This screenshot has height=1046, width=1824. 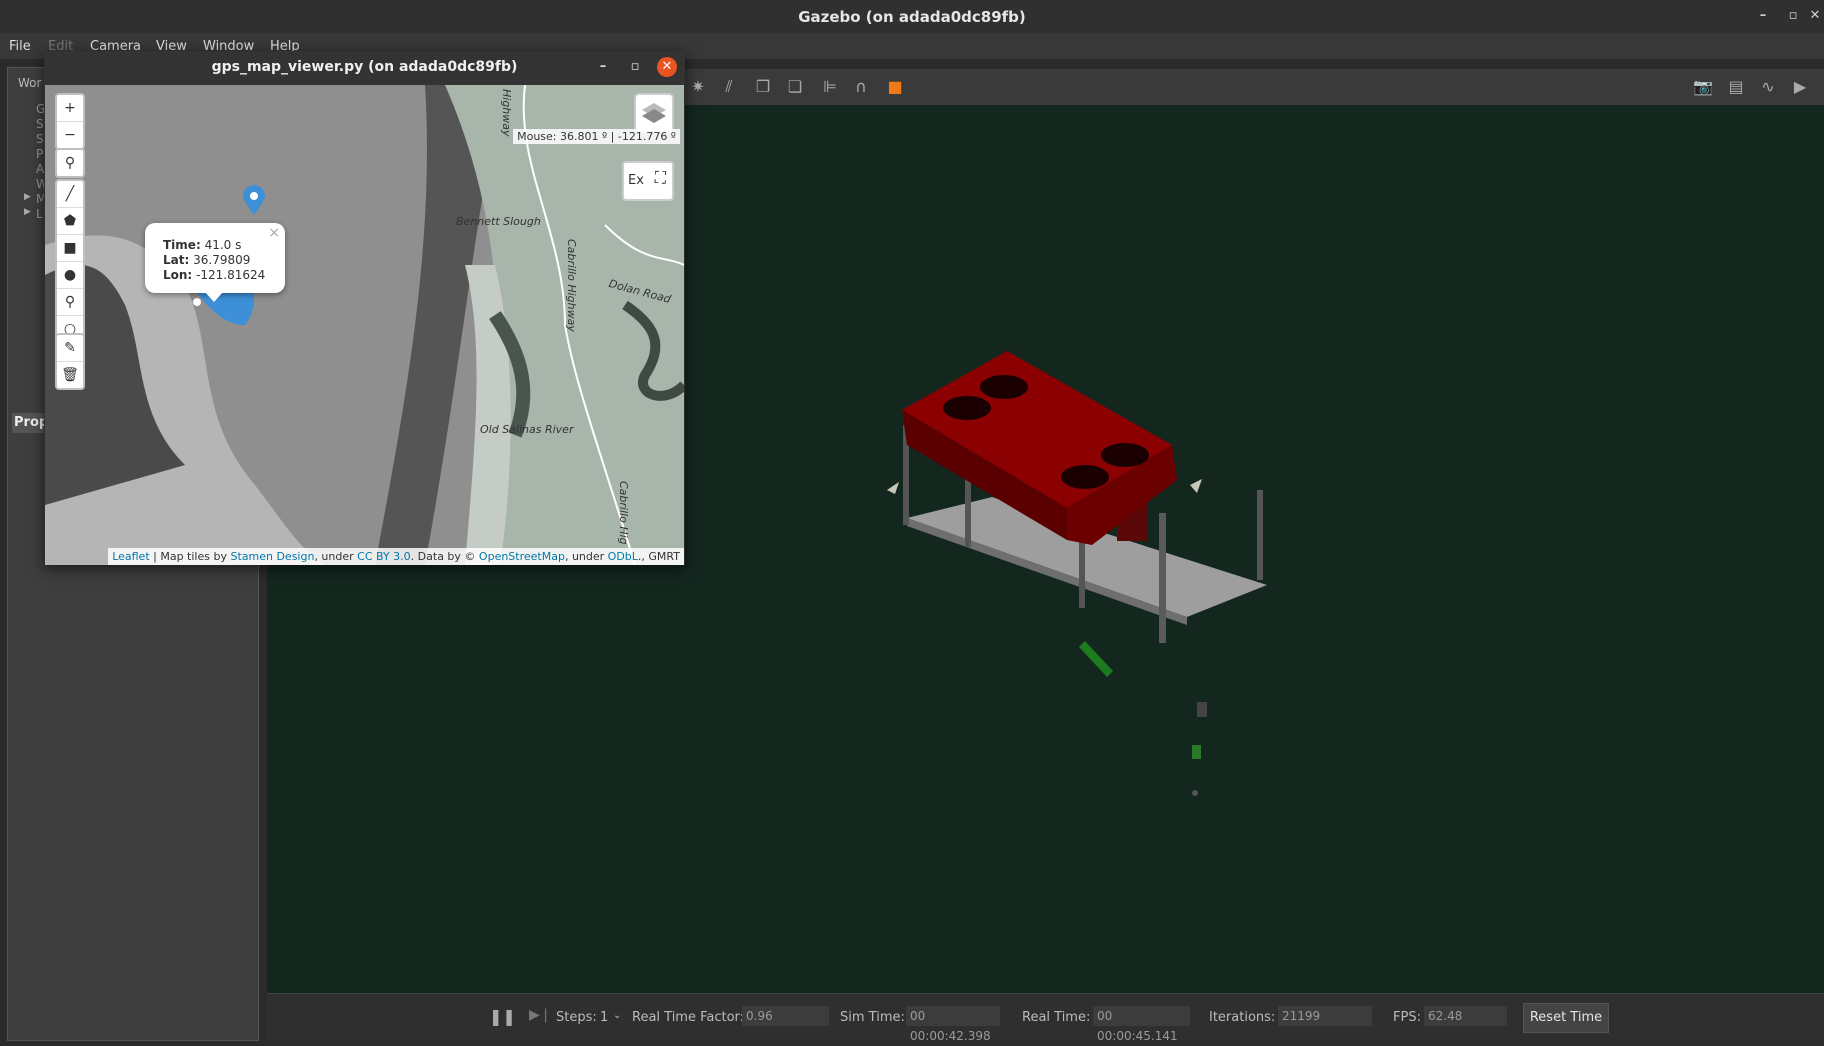 What do you see at coordinates (502, 1016) in the screenshot?
I see `pause-icon: ❚❚` at bounding box center [502, 1016].